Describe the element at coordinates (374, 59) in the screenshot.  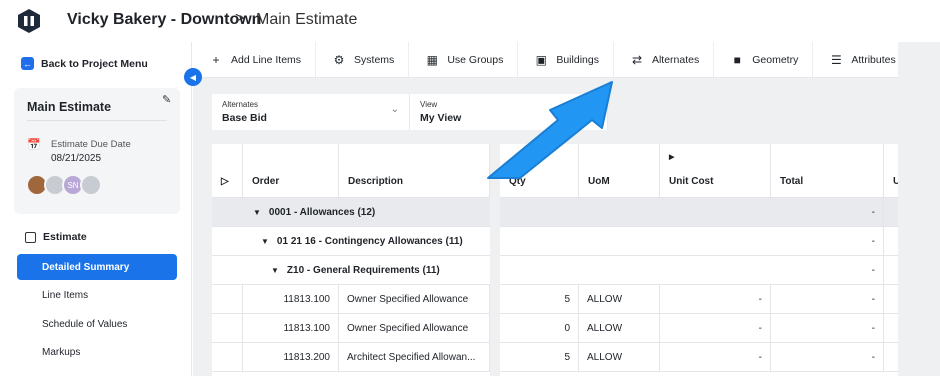
I see `systems-label: Systems` at that location.